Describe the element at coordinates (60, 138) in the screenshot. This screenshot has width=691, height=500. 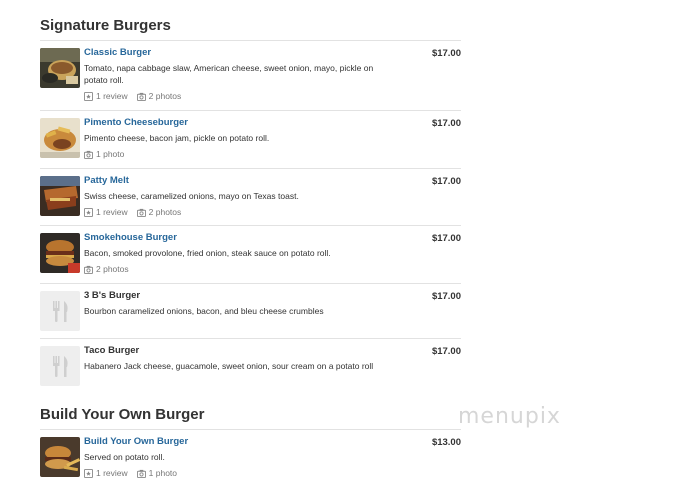
I see `pimento-cheeseburger-photo` at that location.